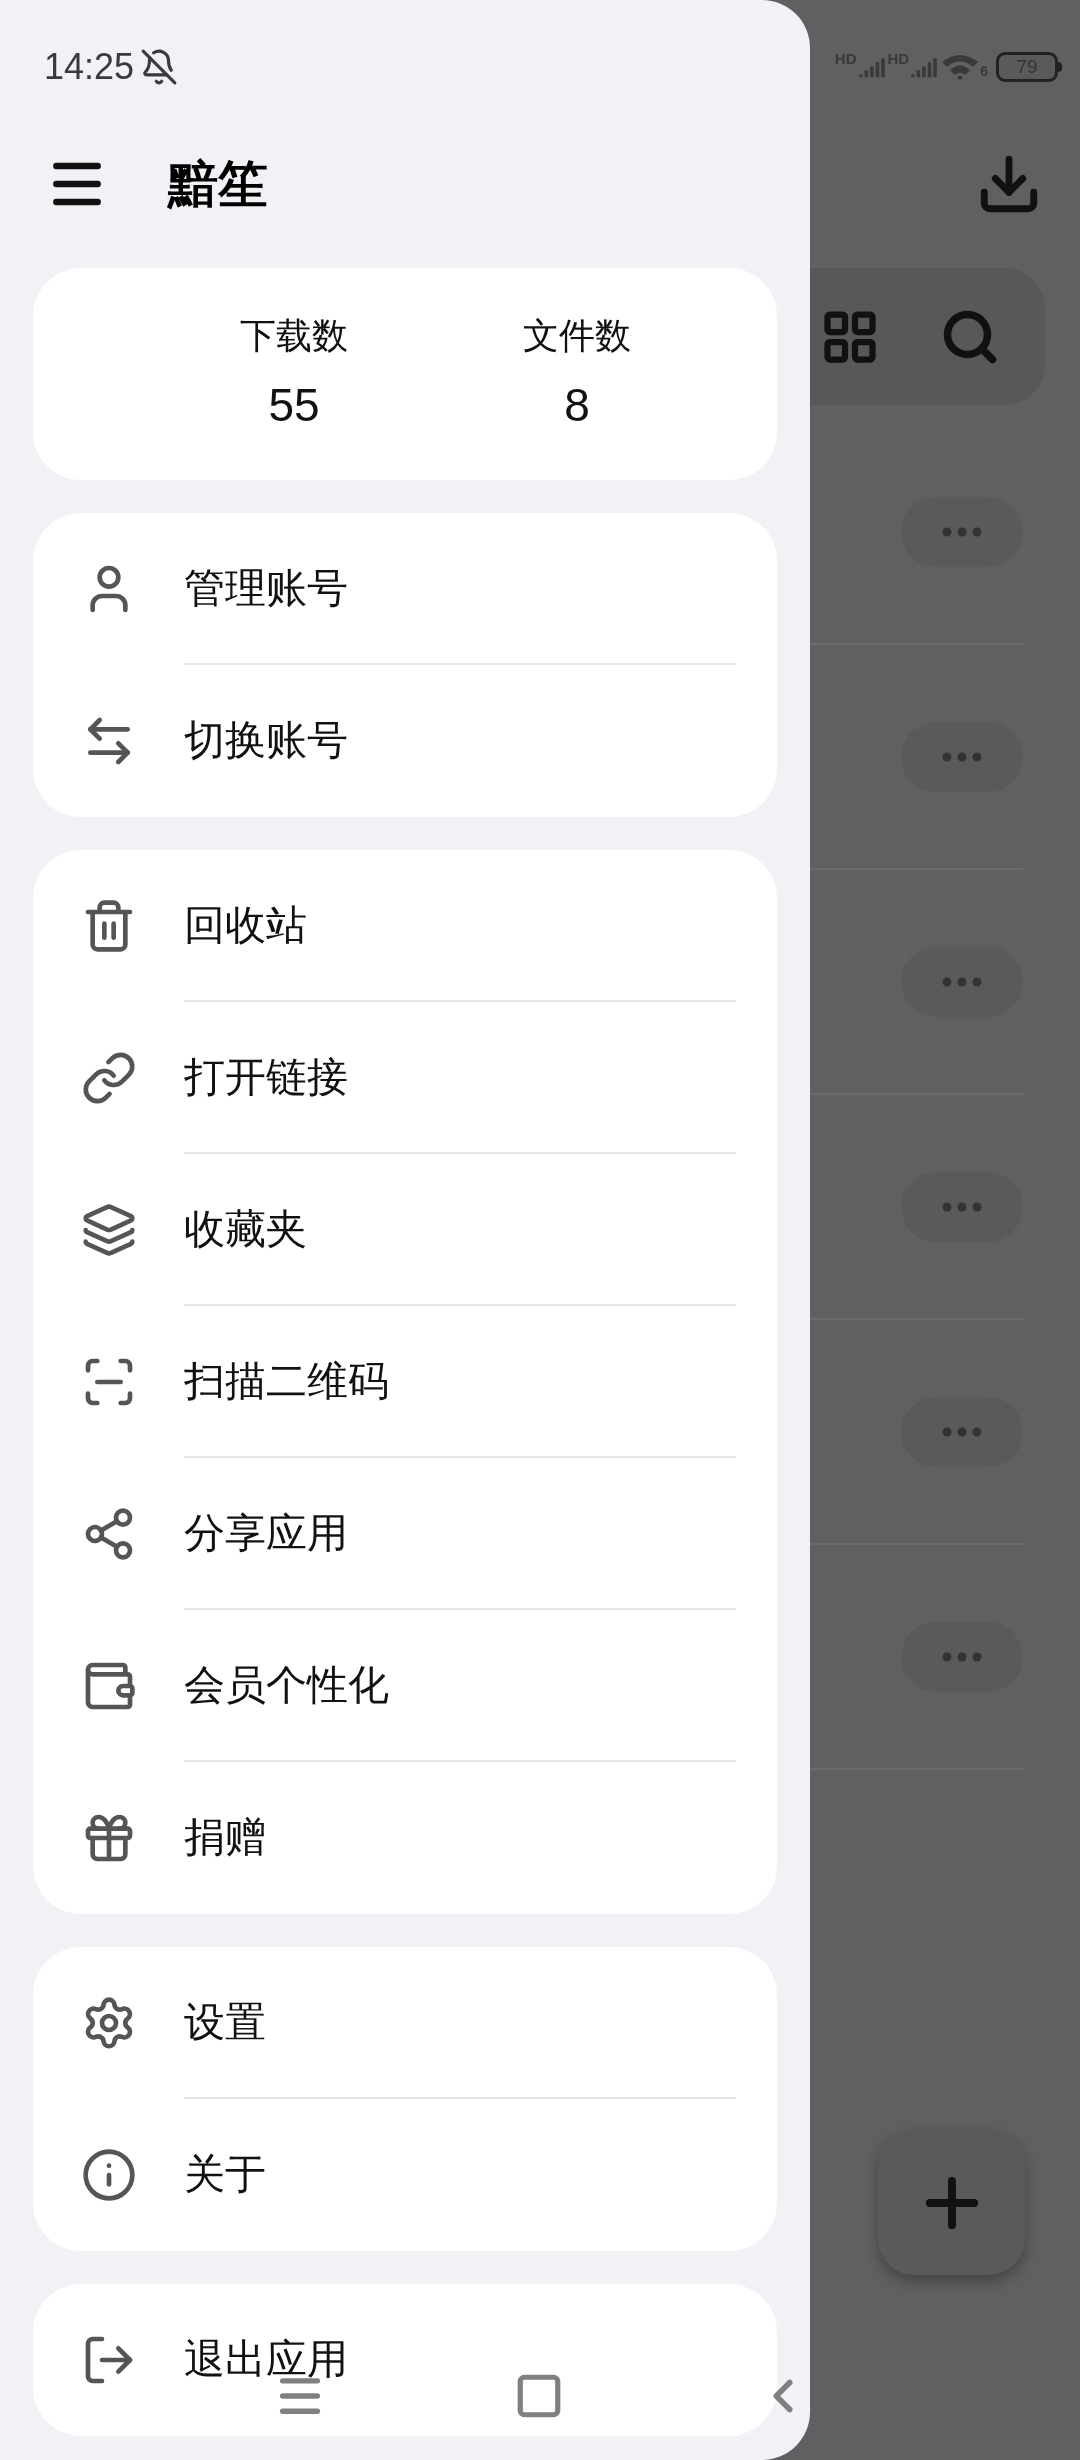 The width and height of the screenshot is (1080, 2460). I want to click on menu-item-label: 捐赠, so click(225, 1838).